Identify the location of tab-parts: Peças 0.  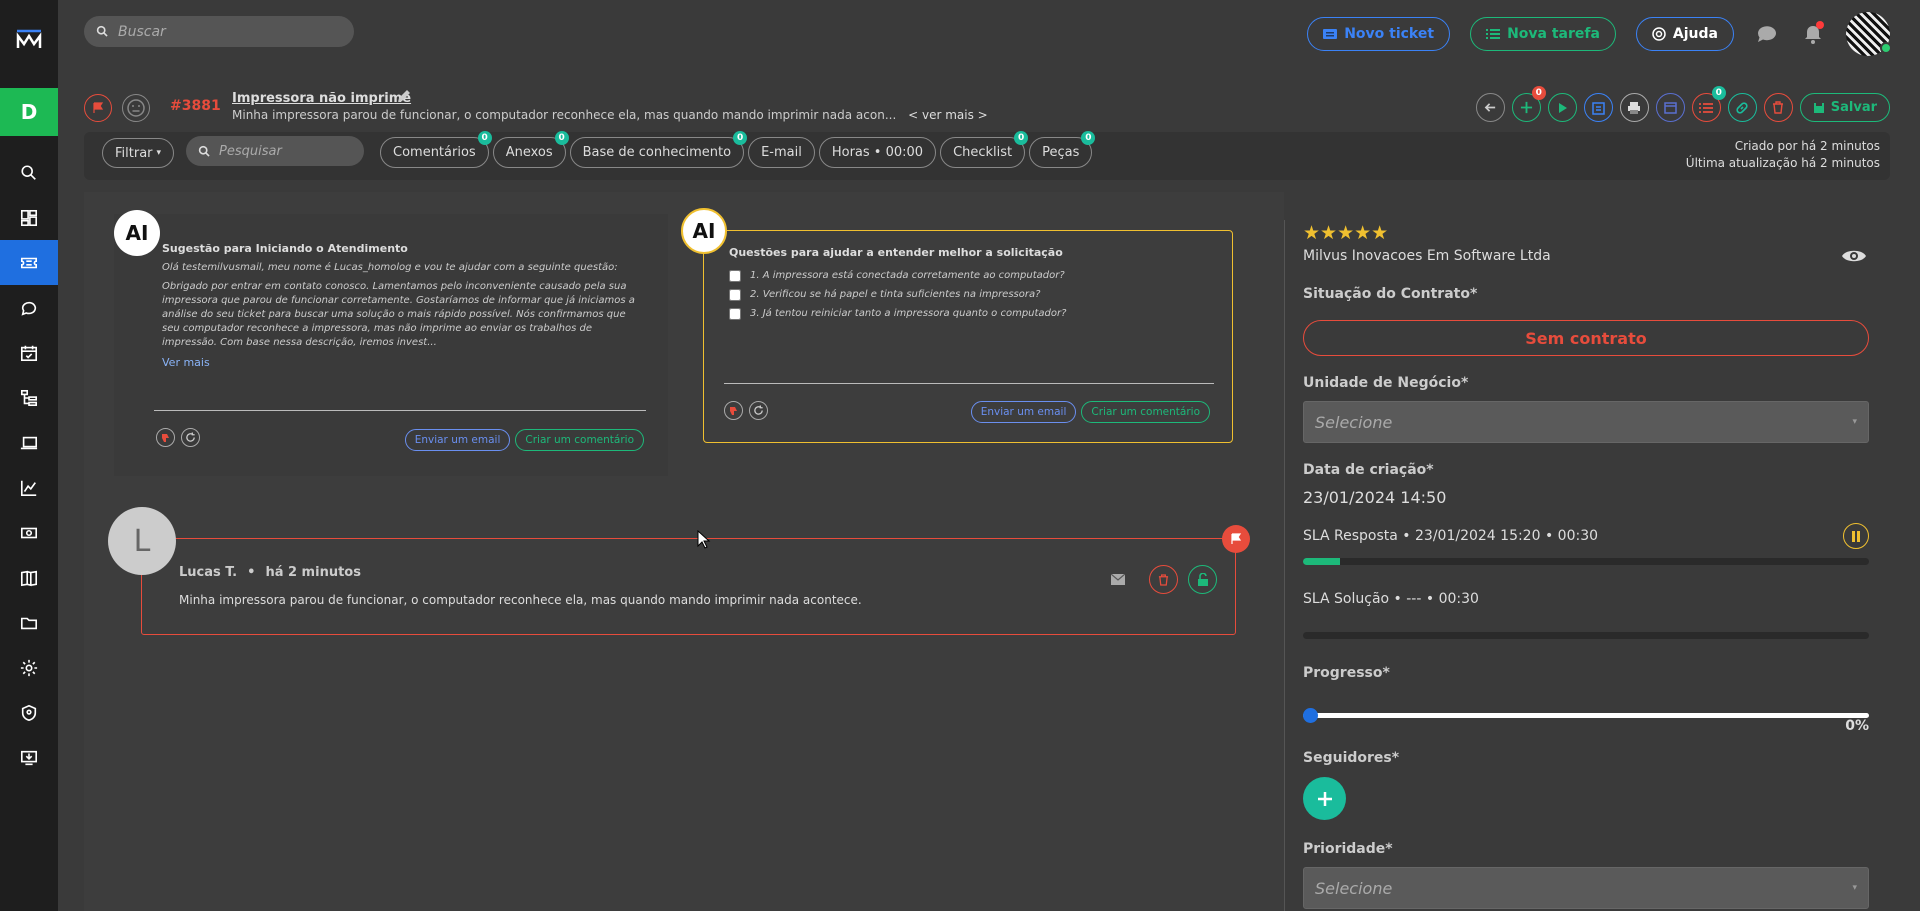
(1062, 149).